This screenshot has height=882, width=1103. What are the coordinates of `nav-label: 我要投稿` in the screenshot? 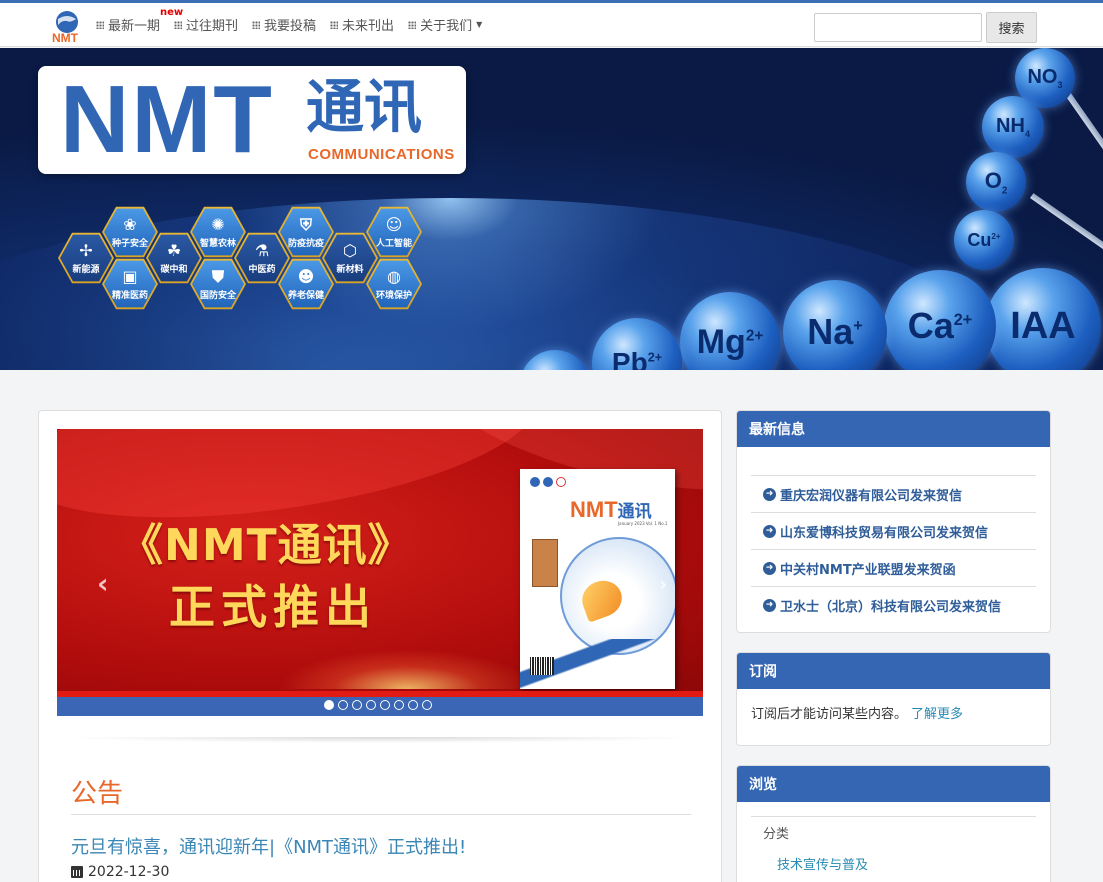 It's located at (290, 26).